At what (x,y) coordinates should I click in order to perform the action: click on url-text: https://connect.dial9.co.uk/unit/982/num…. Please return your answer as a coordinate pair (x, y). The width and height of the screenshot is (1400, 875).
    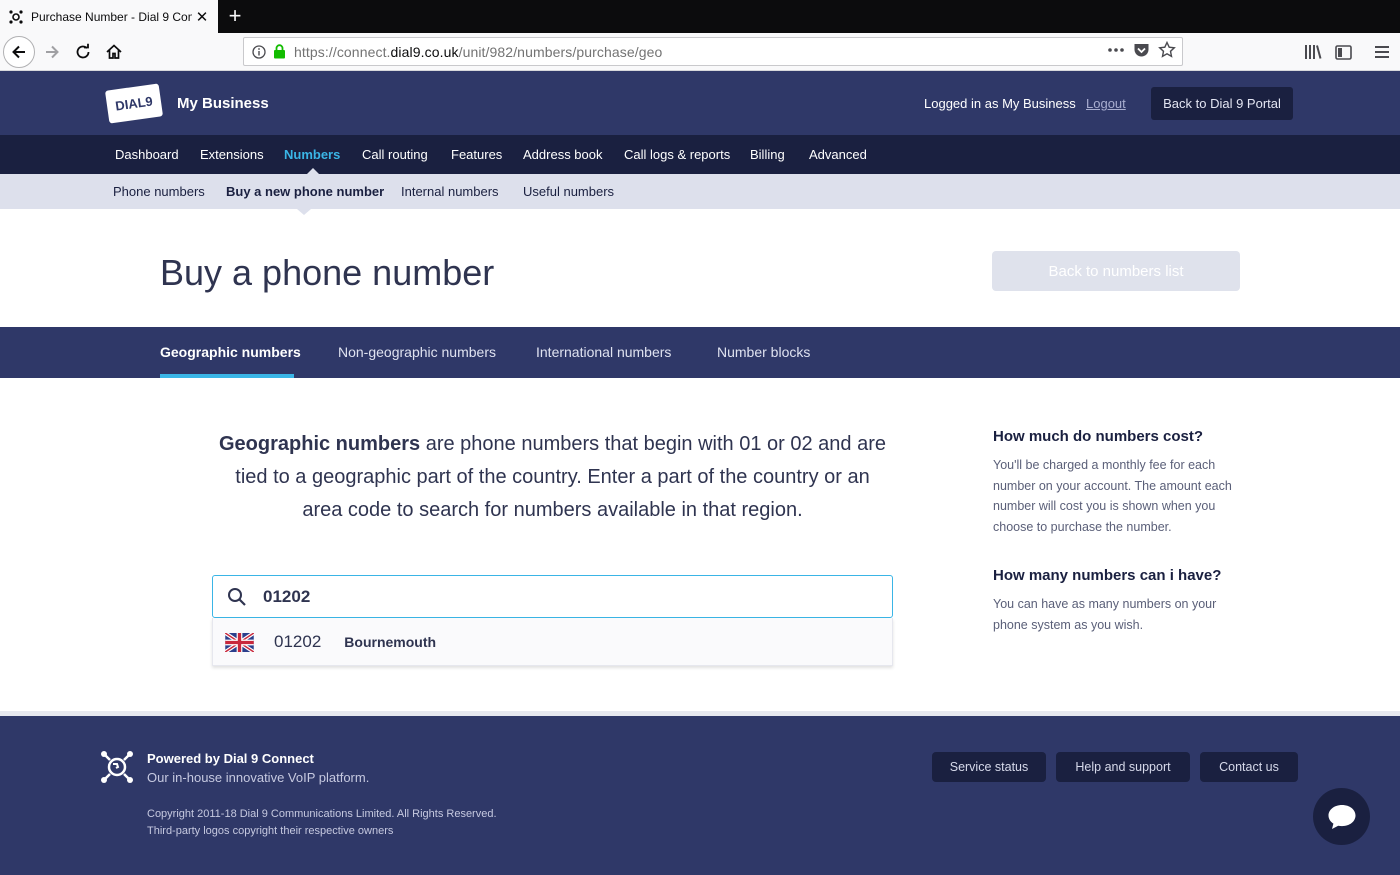
    Looking at the image, I should click on (478, 51).